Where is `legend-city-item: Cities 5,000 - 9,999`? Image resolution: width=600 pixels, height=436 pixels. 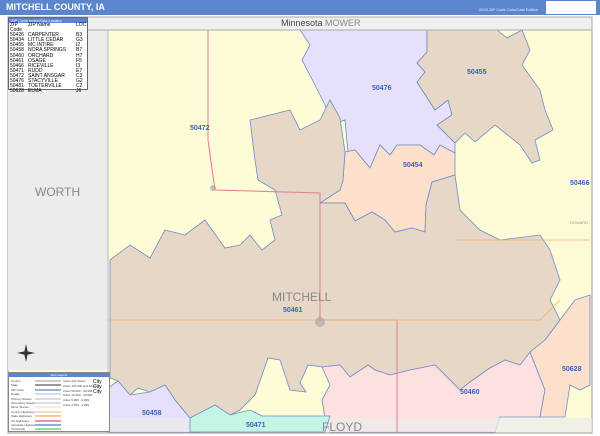
legend-city-item: Cities 5,000 - 9,999 is located at coordinates (76, 400).